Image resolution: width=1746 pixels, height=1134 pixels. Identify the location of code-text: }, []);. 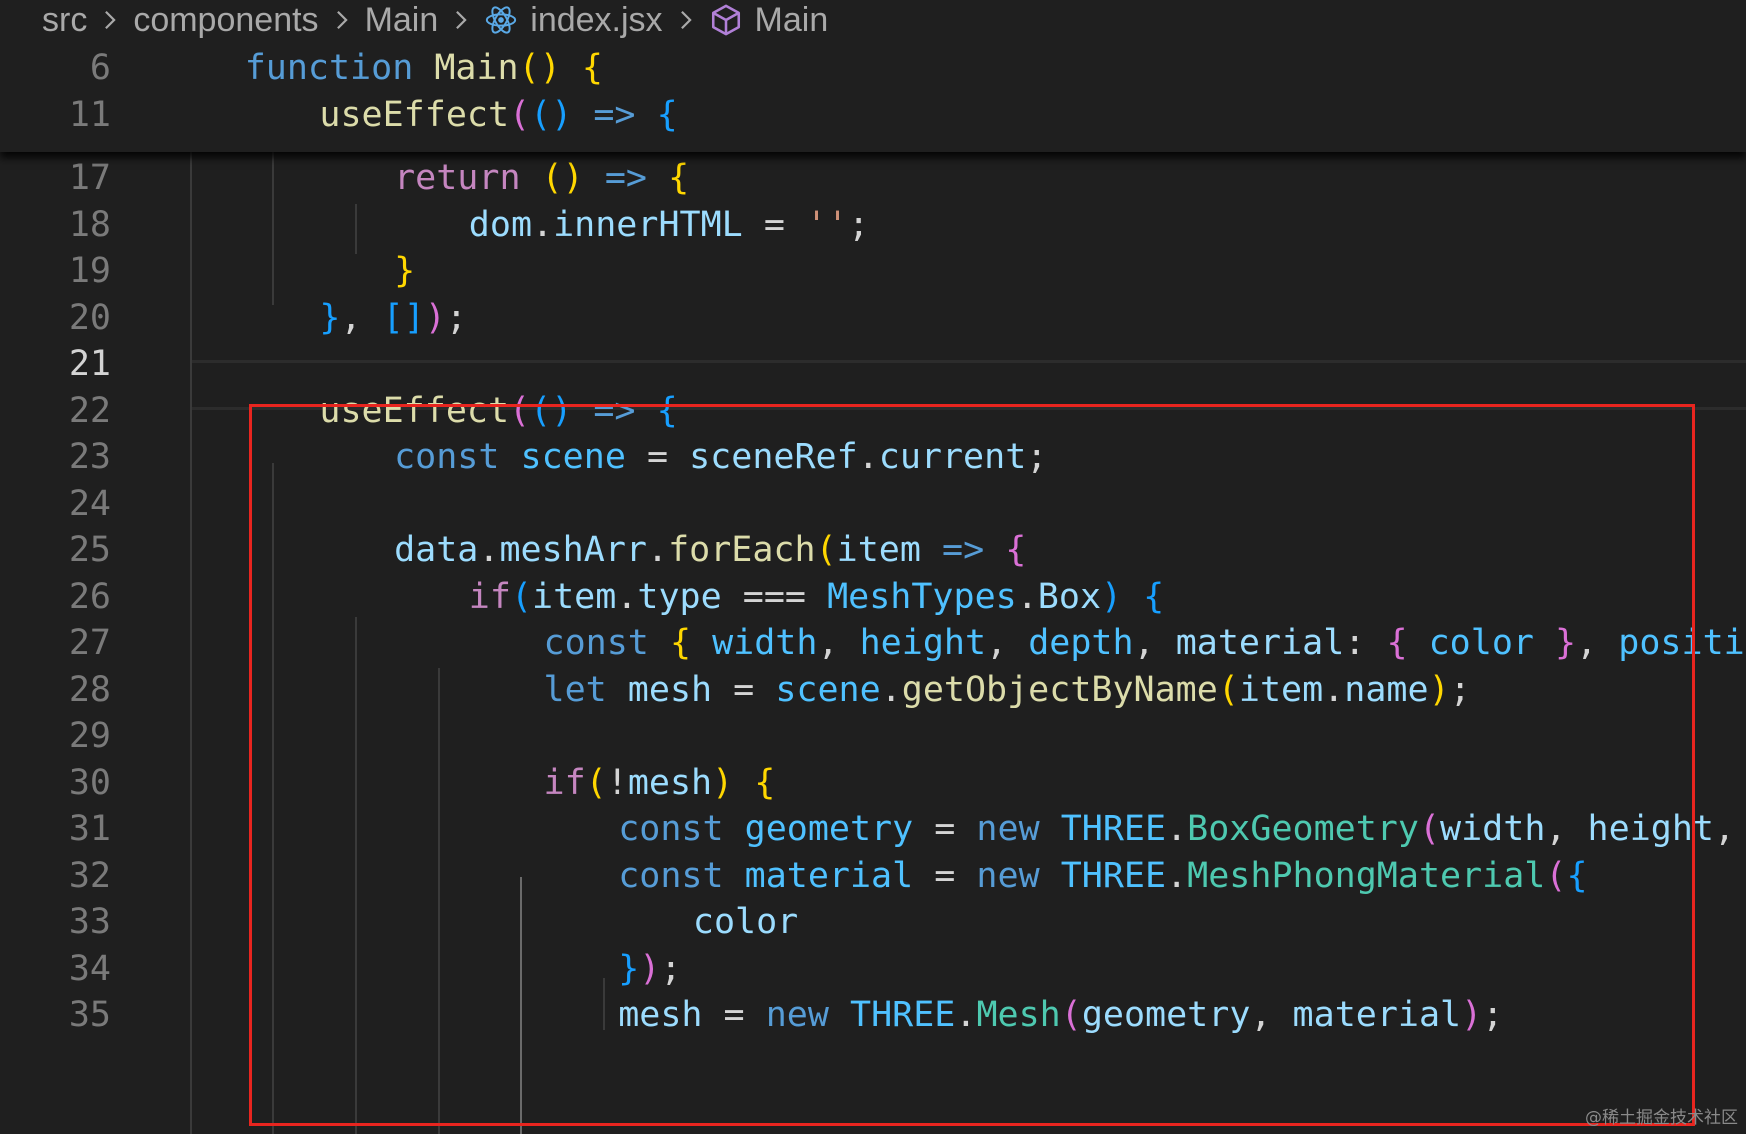
(393, 318).